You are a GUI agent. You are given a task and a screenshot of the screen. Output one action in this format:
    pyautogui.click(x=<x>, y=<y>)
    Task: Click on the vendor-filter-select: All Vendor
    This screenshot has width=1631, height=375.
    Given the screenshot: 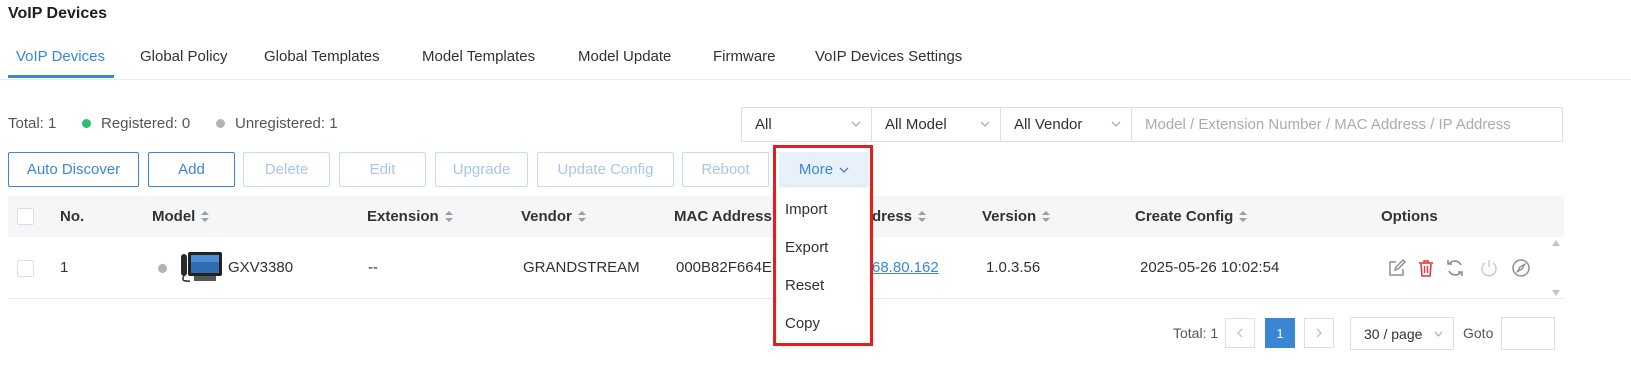 What is the action you would take?
    pyautogui.click(x=1066, y=124)
    